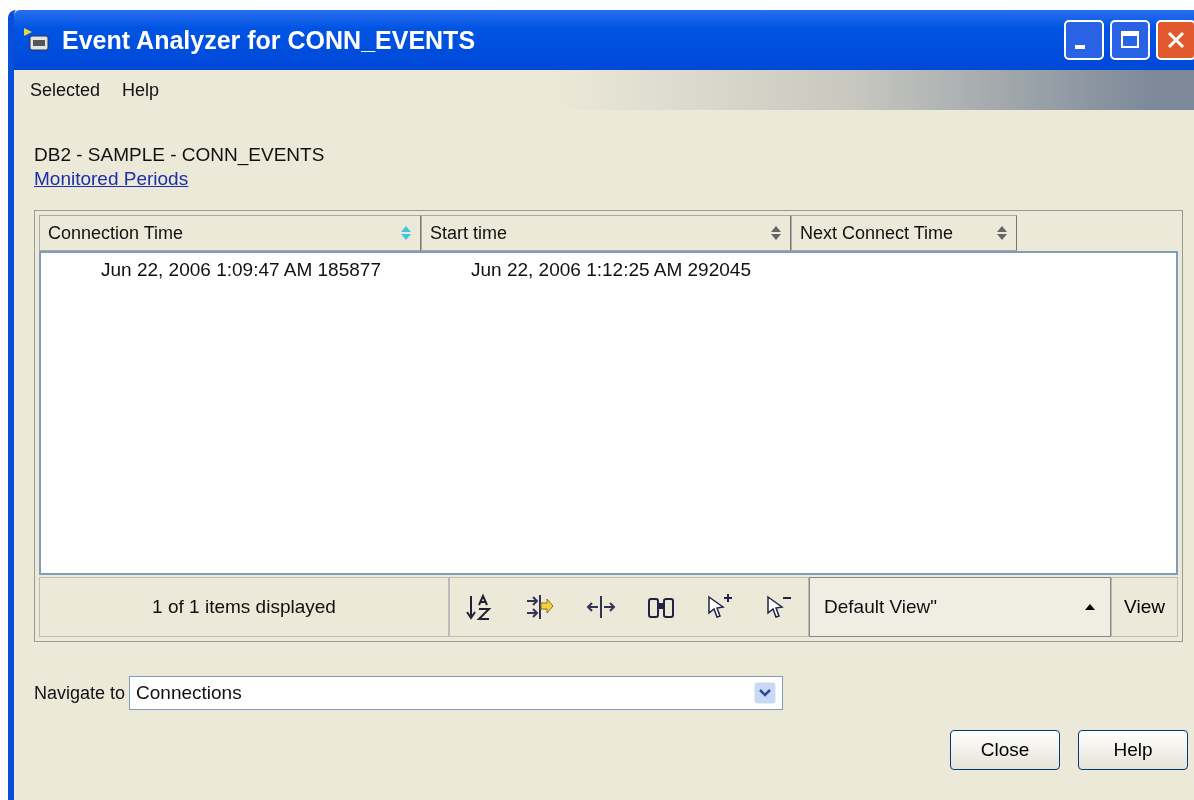 This screenshot has height=800, width=1194. I want to click on navigate-dropdown: Connections, so click(456, 693).